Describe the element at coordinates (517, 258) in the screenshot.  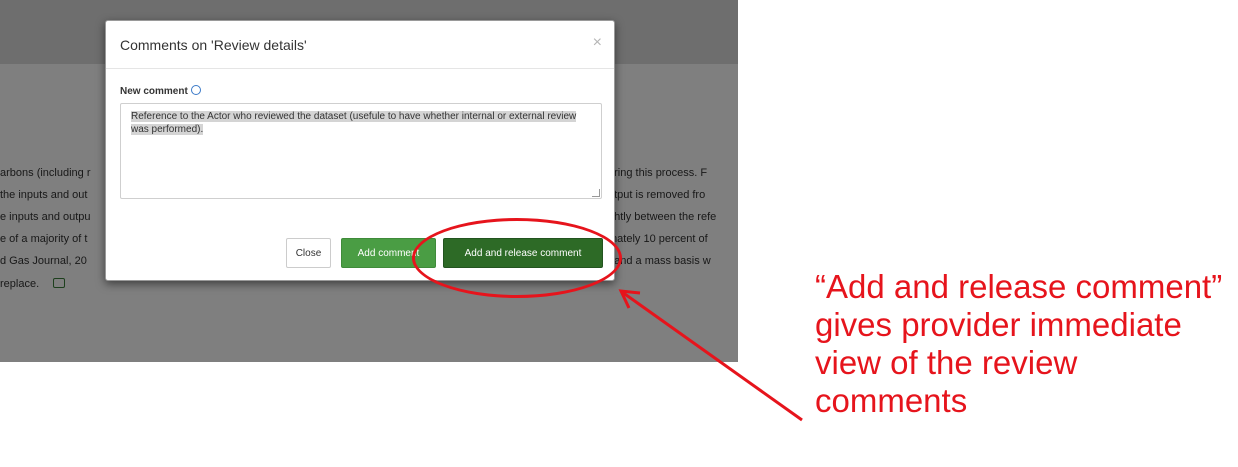
I see `annotation-ellipse` at that location.